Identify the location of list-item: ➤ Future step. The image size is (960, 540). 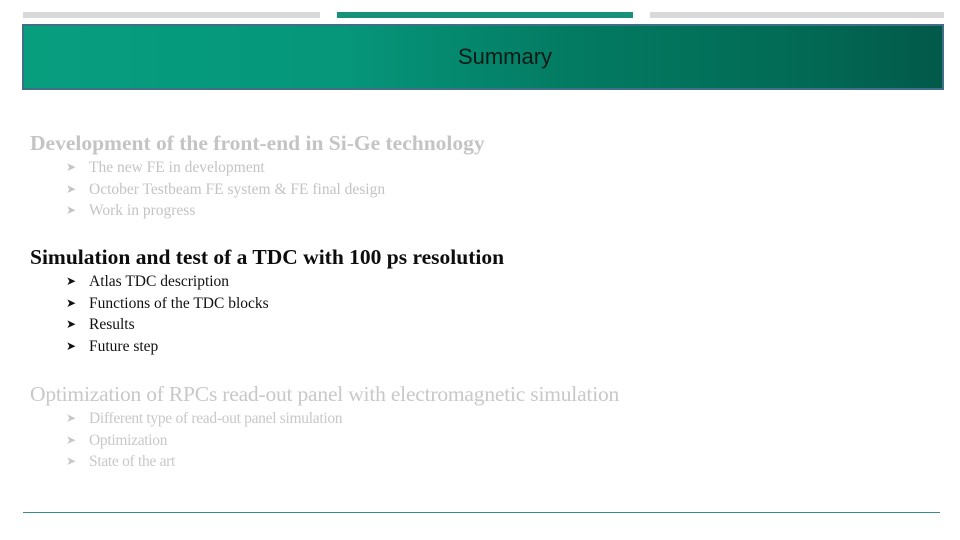
(267, 347).